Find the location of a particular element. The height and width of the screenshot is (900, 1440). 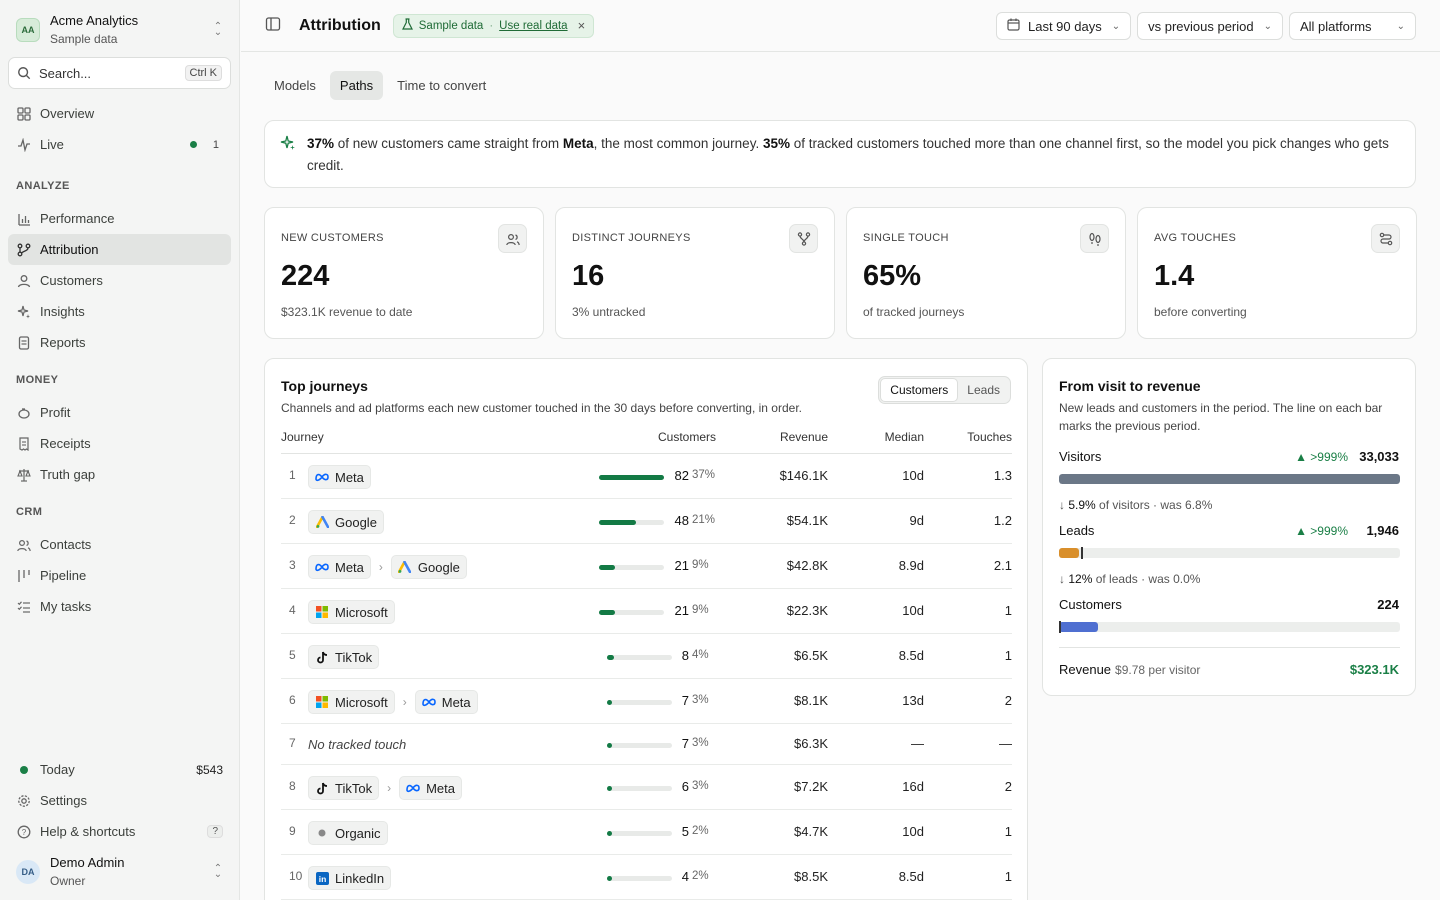

live-indicator is located at coordinates (193, 144).